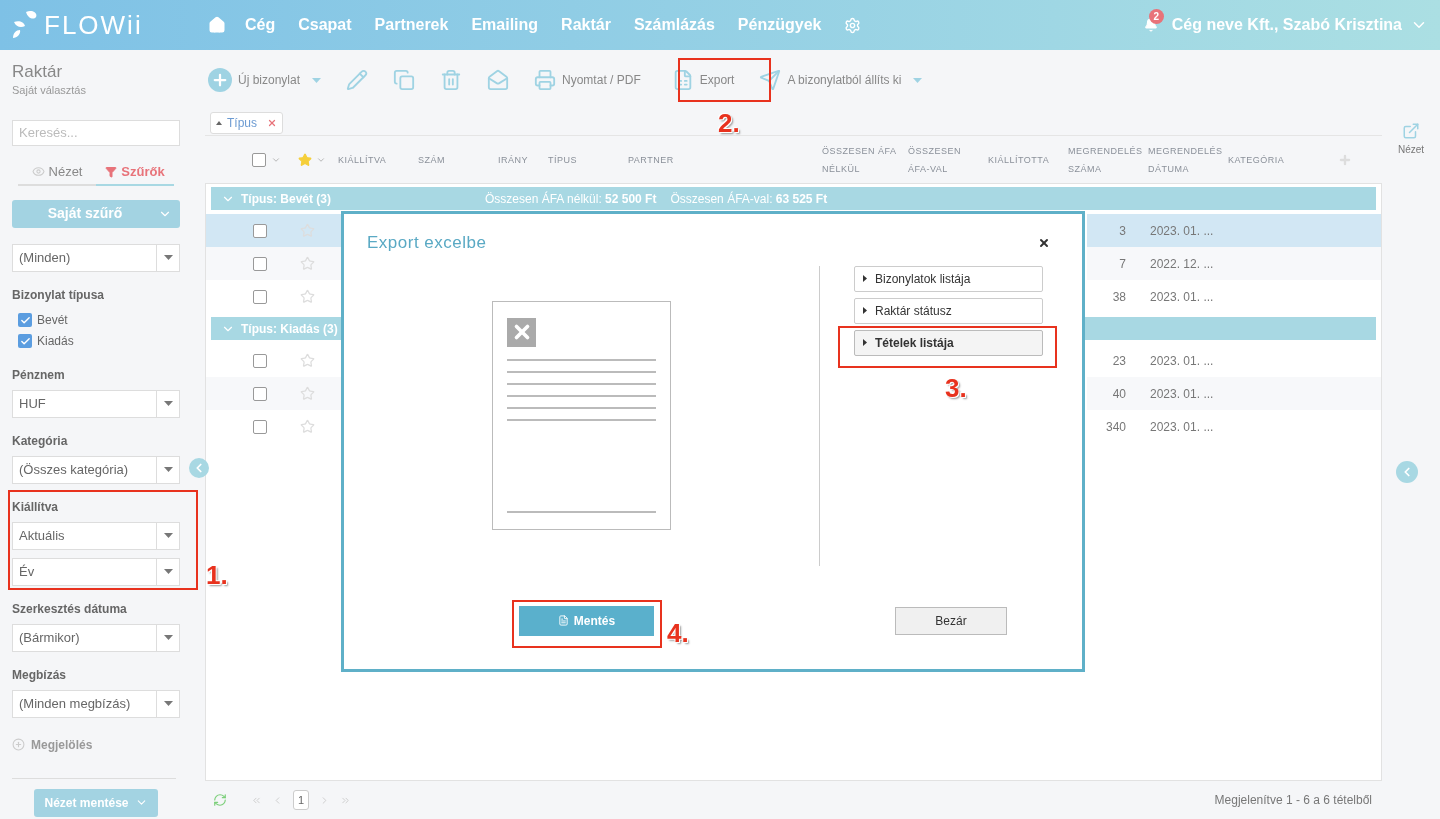  What do you see at coordinates (948, 342) in the screenshot?
I see `export-option: Tételek listája` at bounding box center [948, 342].